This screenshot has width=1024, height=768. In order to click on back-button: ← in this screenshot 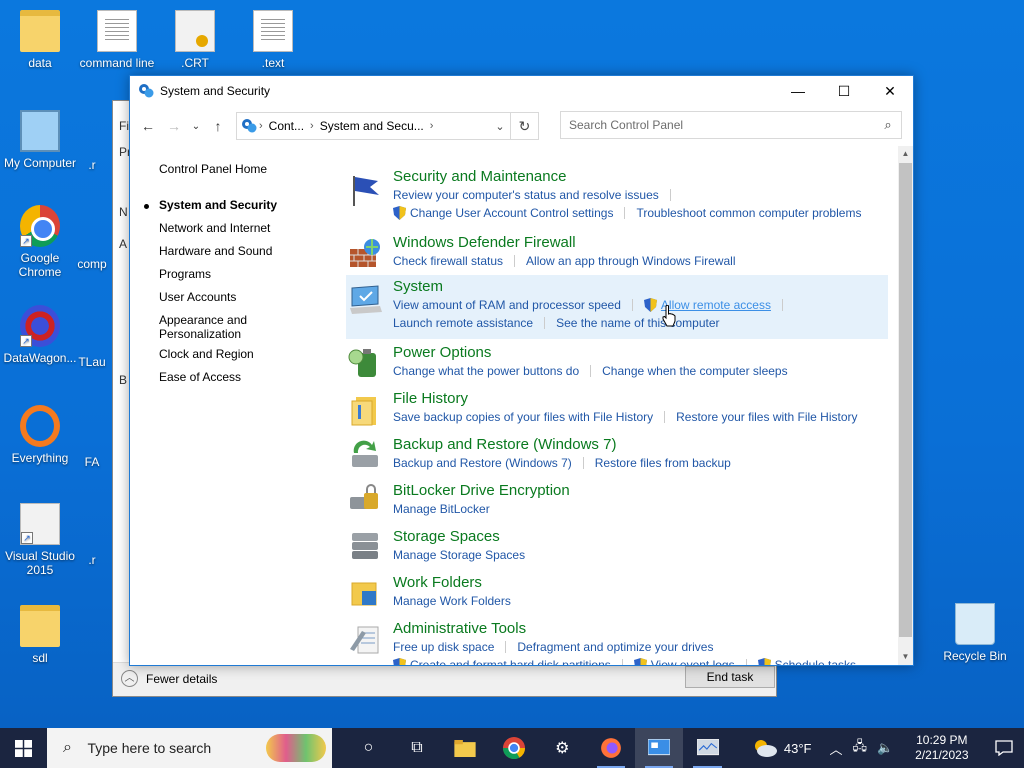, I will do `click(148, 126)`.